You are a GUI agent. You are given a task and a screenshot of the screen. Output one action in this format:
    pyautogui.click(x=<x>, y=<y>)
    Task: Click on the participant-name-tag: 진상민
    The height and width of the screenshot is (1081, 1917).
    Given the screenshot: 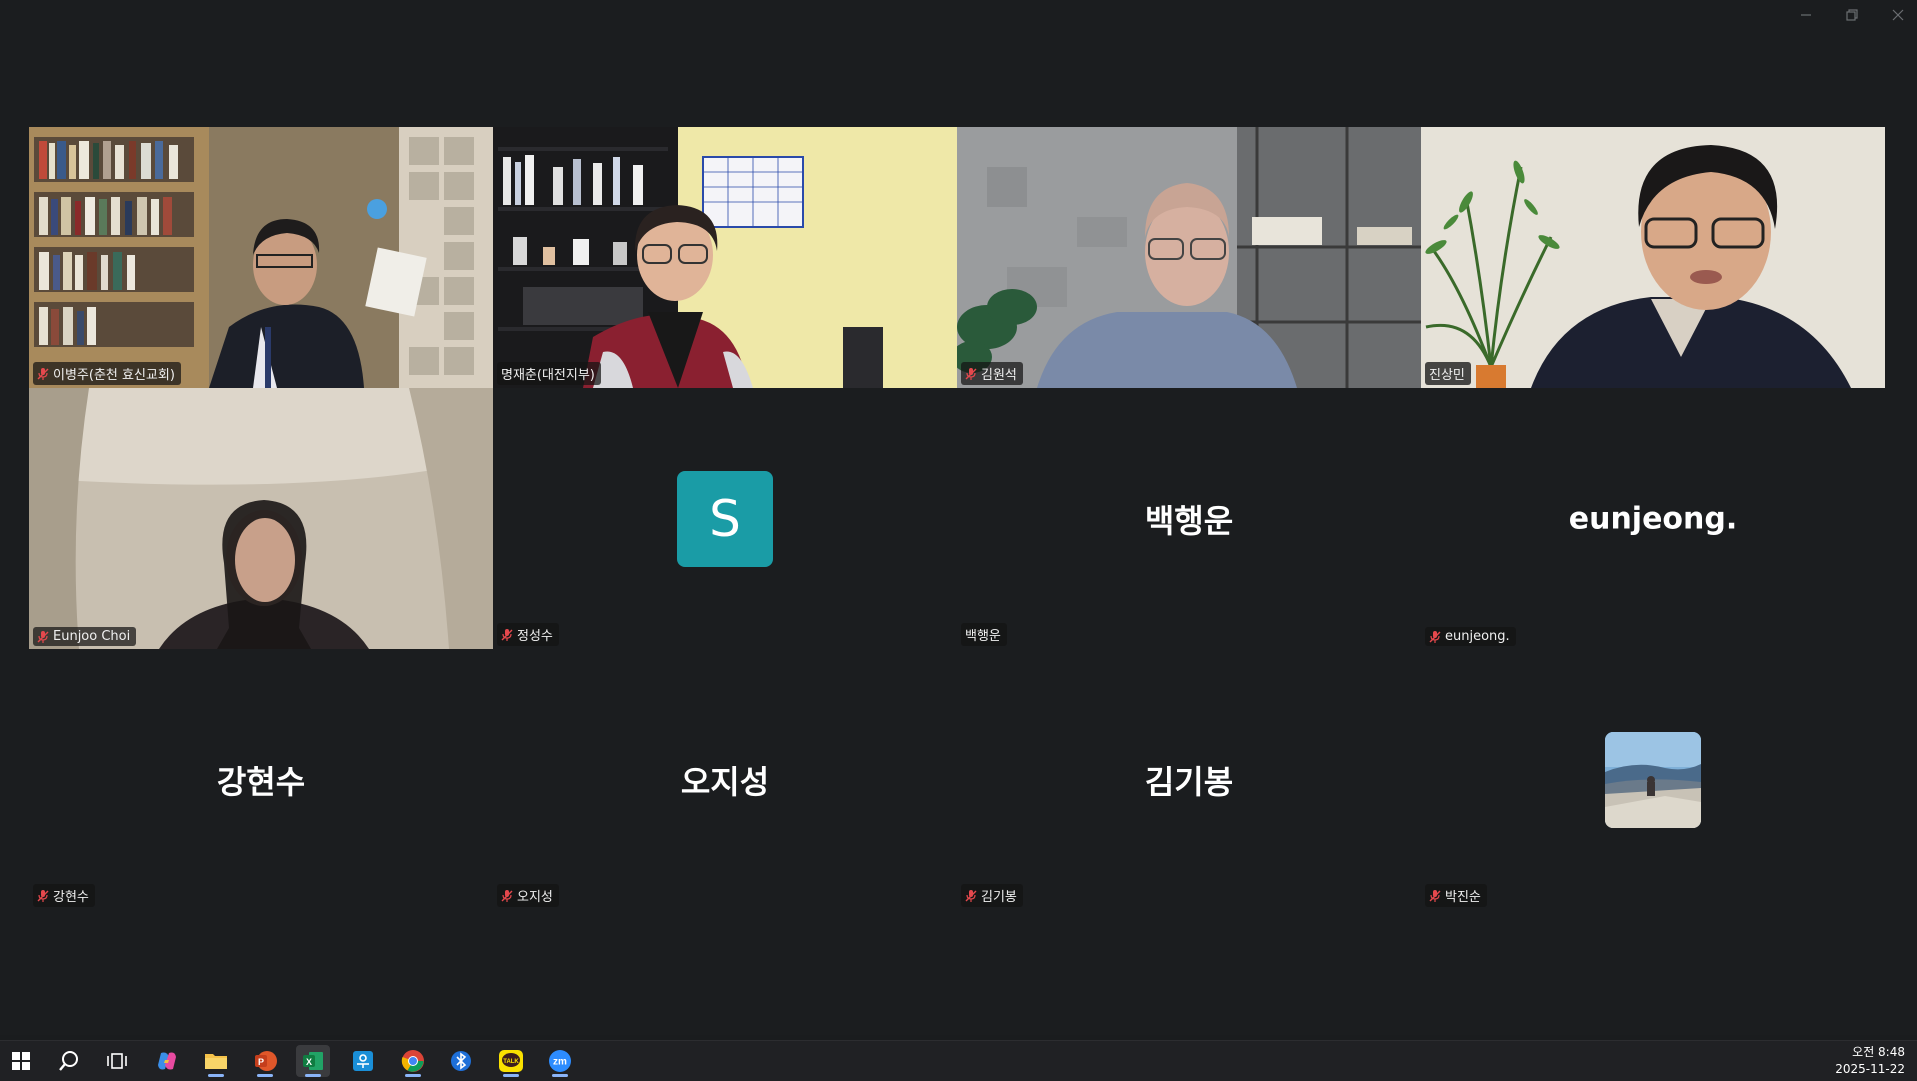 What is the action you would take?
    pyautogui.click(x=1448, y=373)
    